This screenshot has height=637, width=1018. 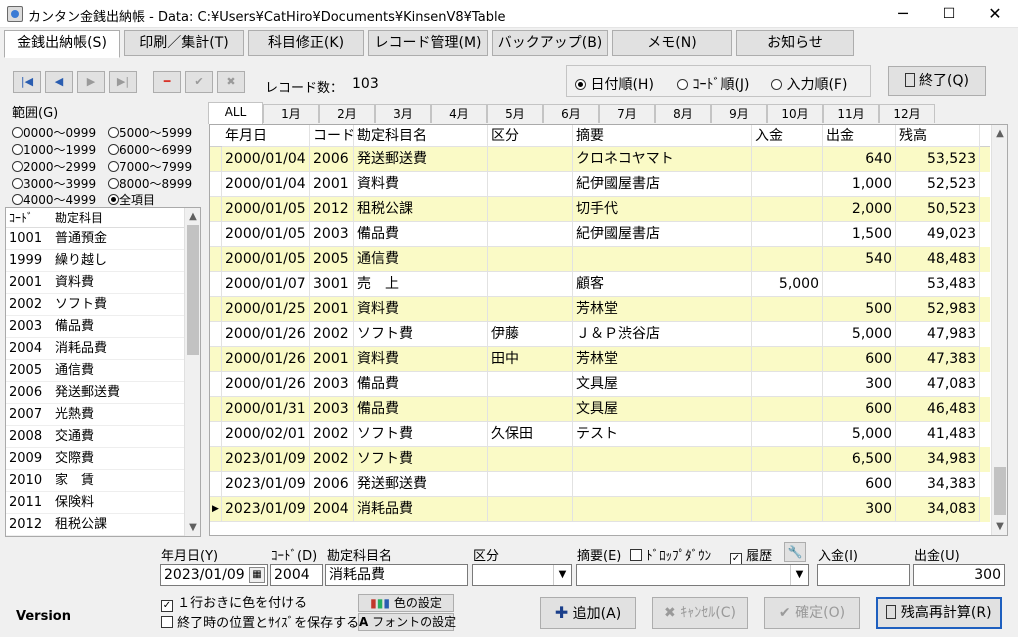 I want to click on col-code: コード, so click(x=332, y=136).